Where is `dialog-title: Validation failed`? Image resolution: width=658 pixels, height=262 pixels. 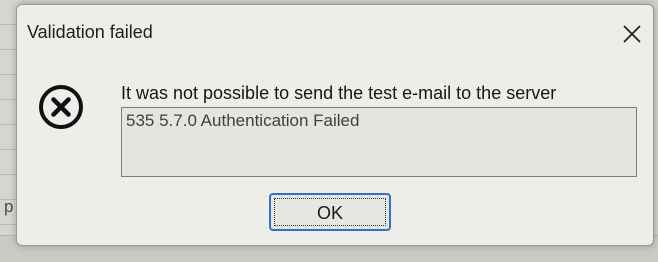
dialog-title: Validation failed is located at coordinates (90, 32).